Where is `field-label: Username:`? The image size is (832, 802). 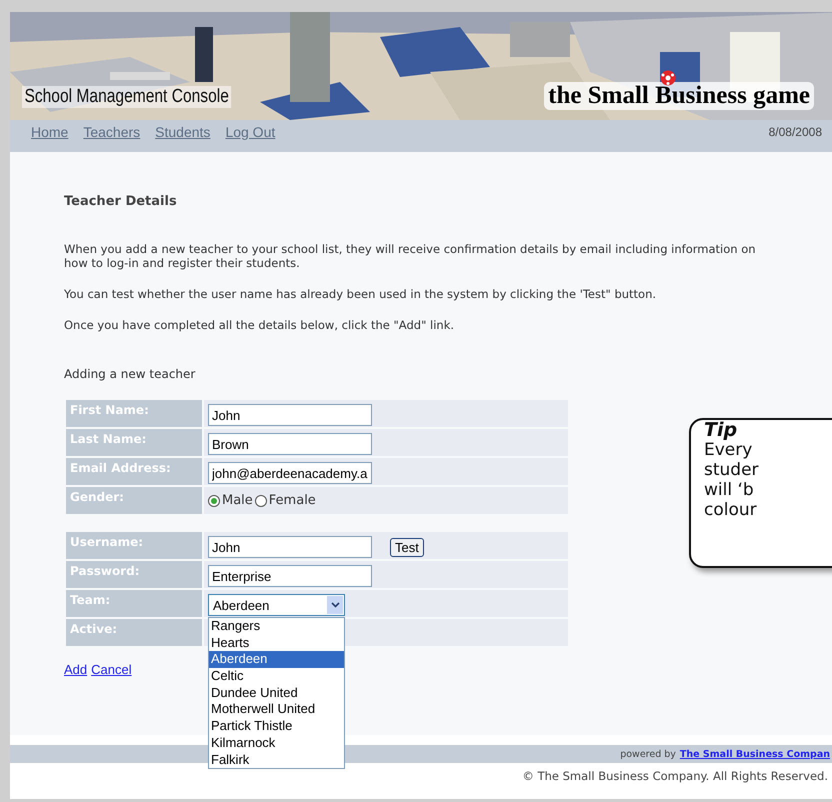 field-label: Username: is located at coordinates (134, 545).